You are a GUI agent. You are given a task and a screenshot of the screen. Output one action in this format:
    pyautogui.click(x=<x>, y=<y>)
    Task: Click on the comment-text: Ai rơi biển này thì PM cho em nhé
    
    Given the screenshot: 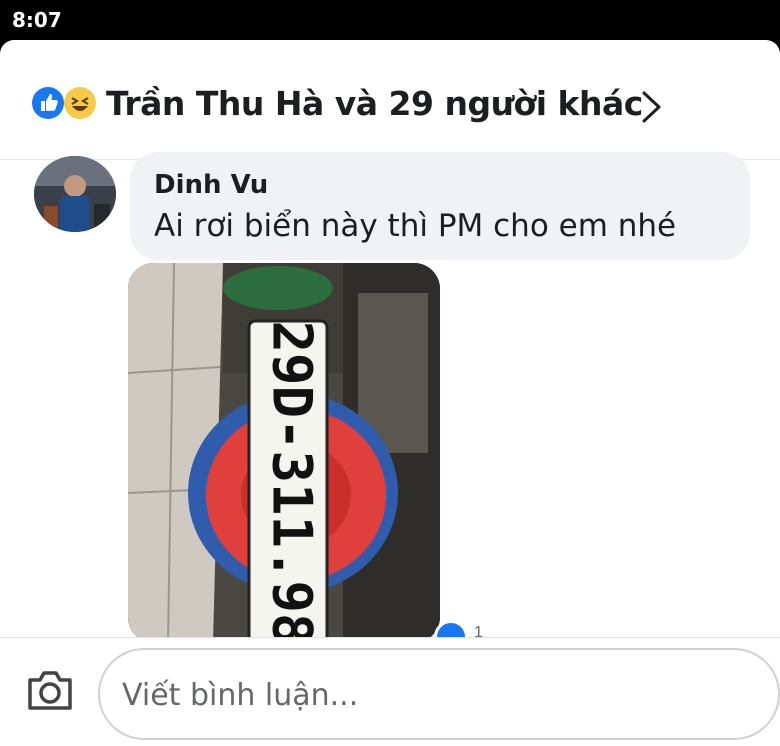 What is the action you would take?
    pyautogui.click(x=415, y=226)
    